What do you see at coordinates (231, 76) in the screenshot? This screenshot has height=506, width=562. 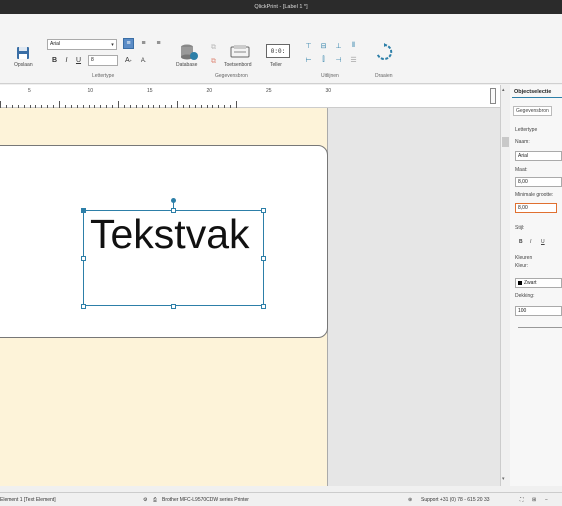 I see `group-data-label: Gegevensbron` at bounding box center [231, 76].